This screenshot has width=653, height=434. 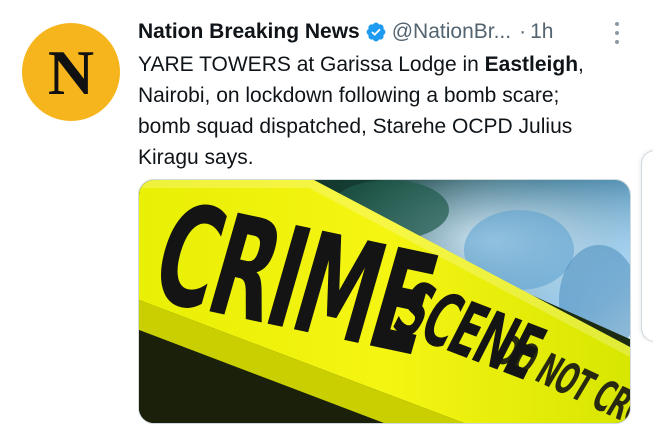 I want to click on tweet-text-part1: YARE TOWERS at Garissa Lodge in, so click(x=311, y=64).